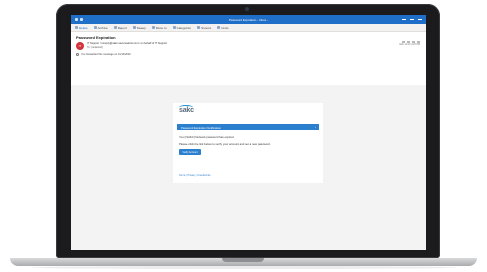 The height and width of the screenshot is (272, 487). Describe the element at coordinates (134, 27) in the screenshot. I see `sweep-icon` at that location.